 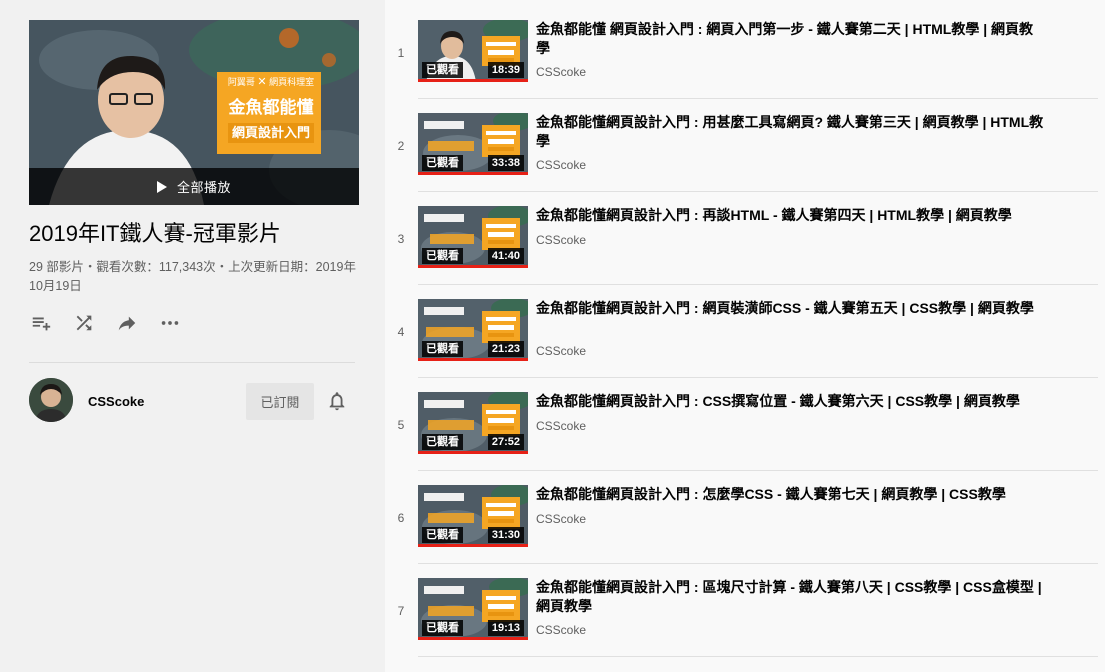 What do you see at coordinates (84, 323) in the screenshot?
I see `shuffle-icon` at bounding box center [84, 323].